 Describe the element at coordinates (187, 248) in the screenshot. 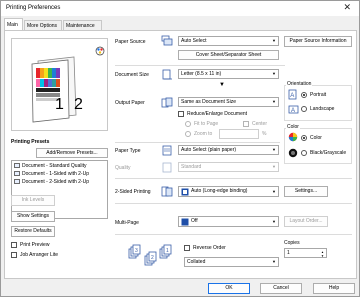

I see `reverse-order-checkbox` at that location.